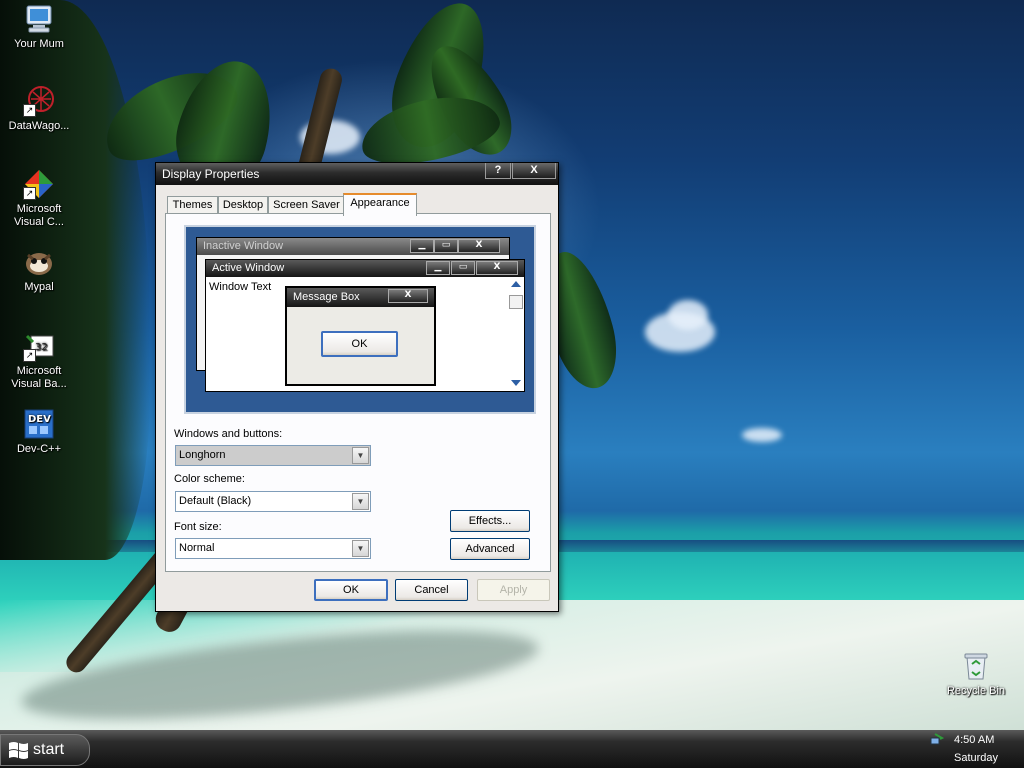 The image size is (1024, 768). Describe the element at coordinates (516, 302) in the screenshot. I see `scroll-thumb` at that location.